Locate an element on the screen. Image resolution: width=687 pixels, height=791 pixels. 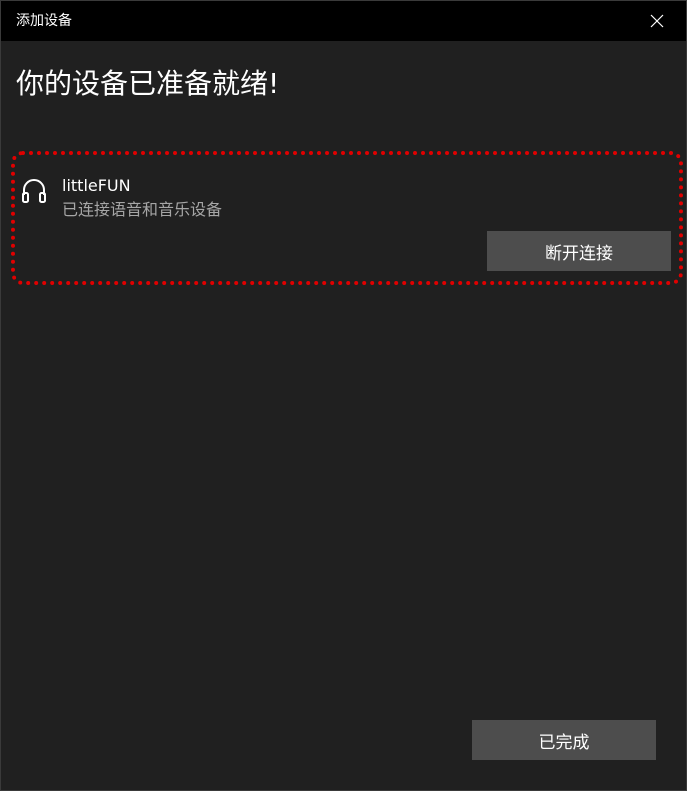
window-title: 添加设备 is located at coordinates (44, 21).